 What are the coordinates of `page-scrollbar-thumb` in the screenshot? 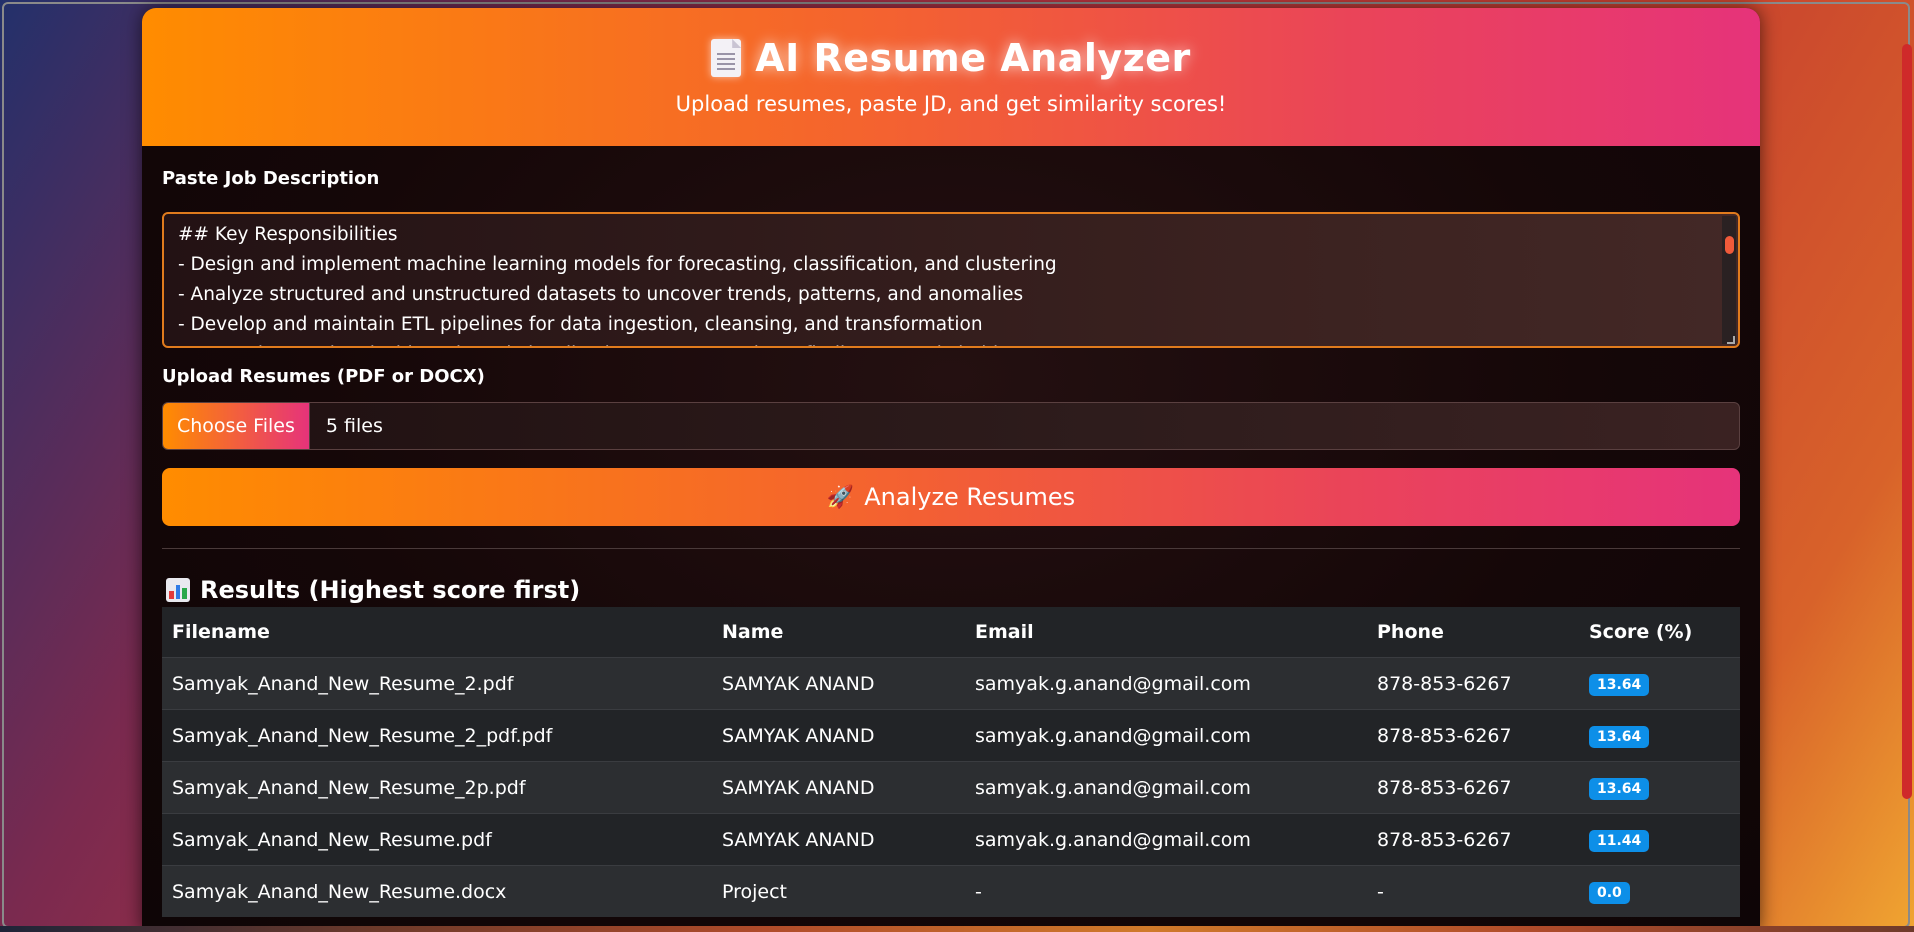 It's located at (1907, 421).